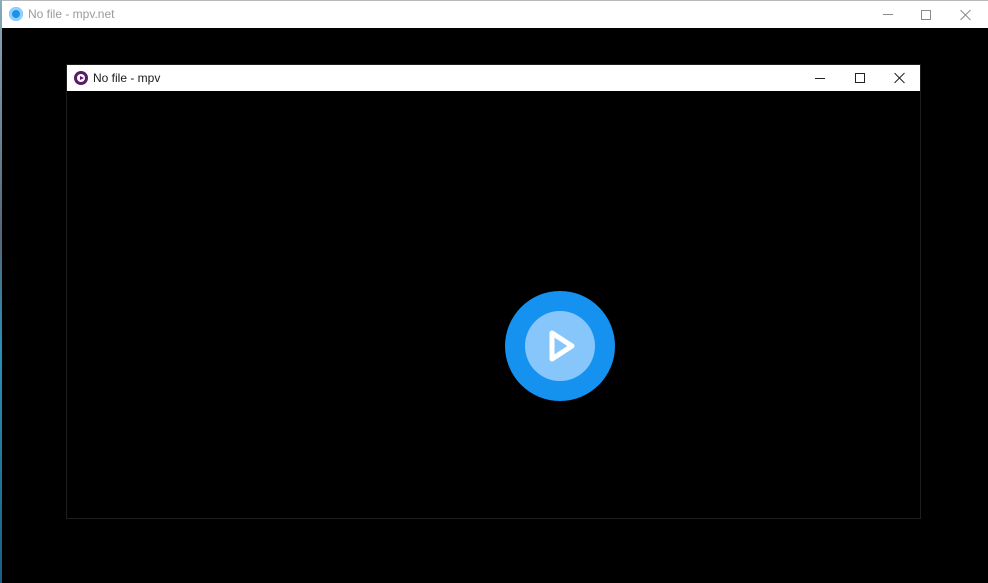 The width and height of the screenshot is (988, 583). I want to click on inner-title-bar: No file - mpv, so click(493, 78).